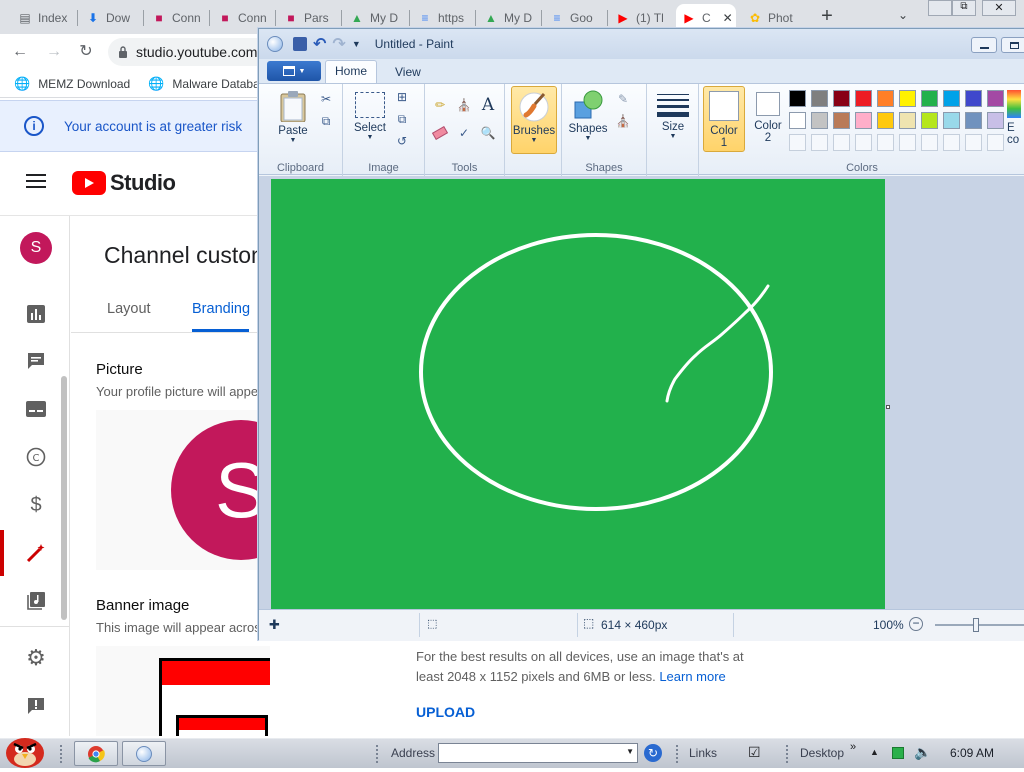 The width and height of the screenshot is (1024, 772). Describe the element at coordinates (20, 52) in the screenshot. I see `back-icon: ←` at that location.